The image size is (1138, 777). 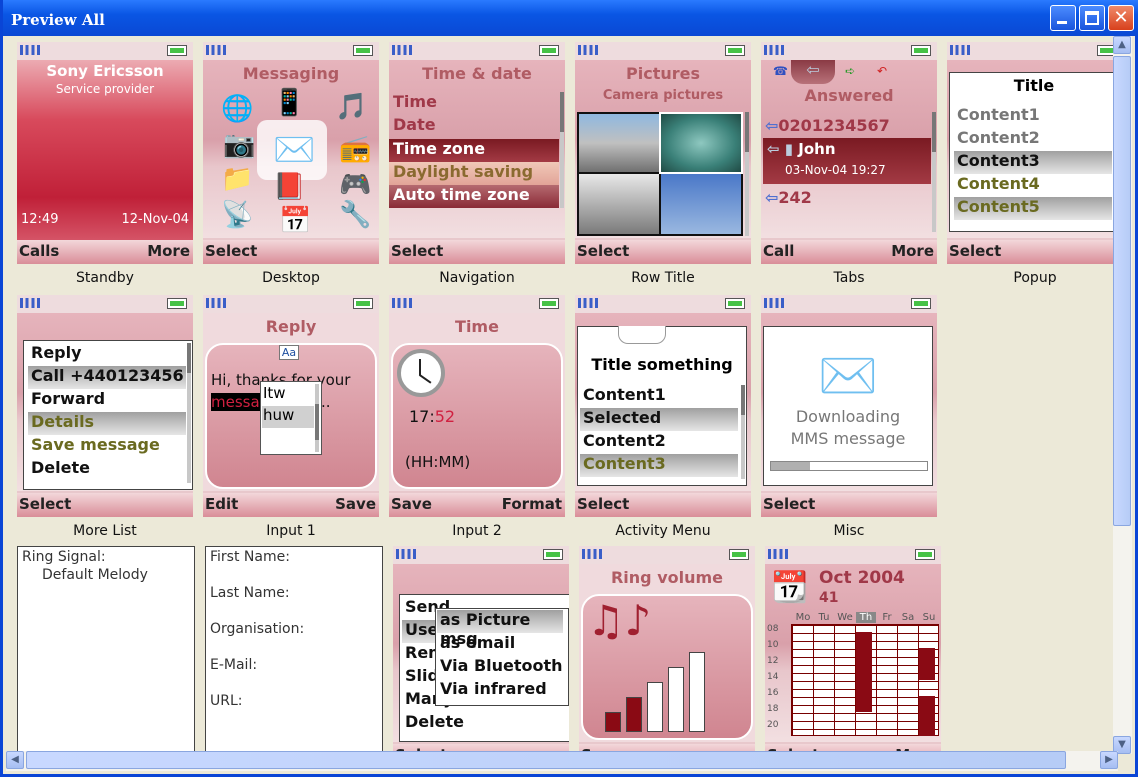 What do you see at coordinates (107, 469) in the screenshot?
I see `more-item-delete: Delete` at bounding box center [107, 469].